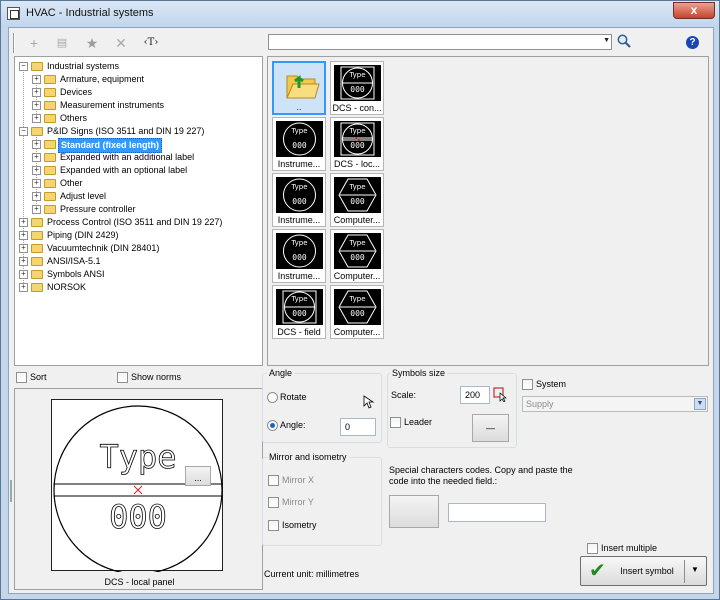 This screenshot has height=600, width=720. I want to click on insert-multiple-checkbox, so click(592, 548).